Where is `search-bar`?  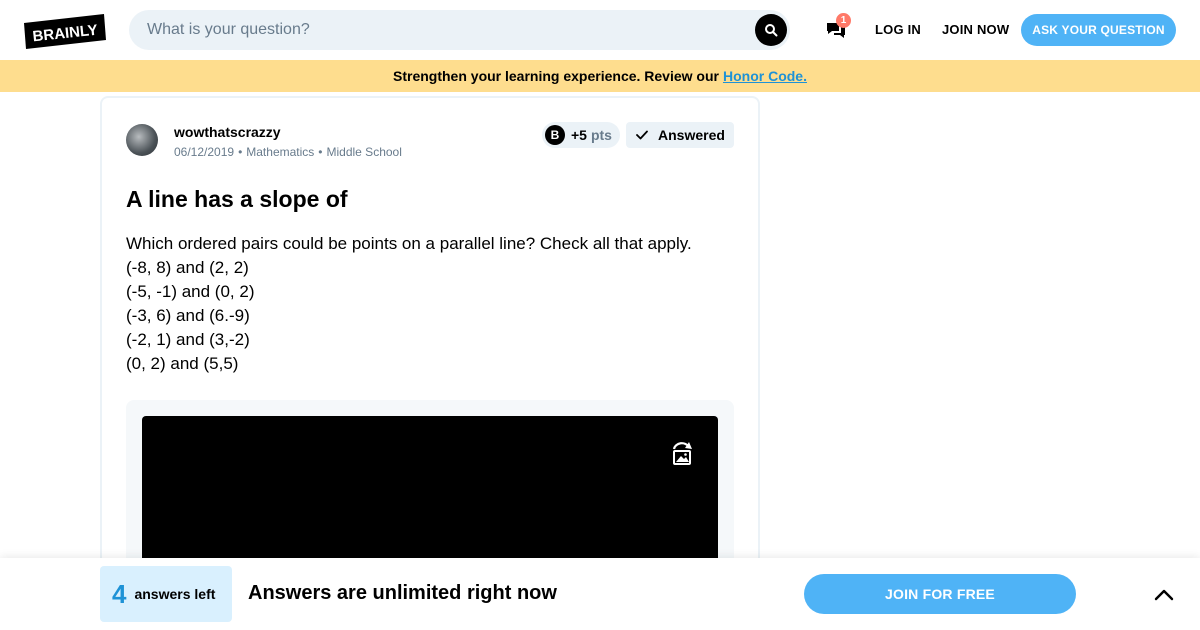 search-bar is located at coordinates (459, 30).